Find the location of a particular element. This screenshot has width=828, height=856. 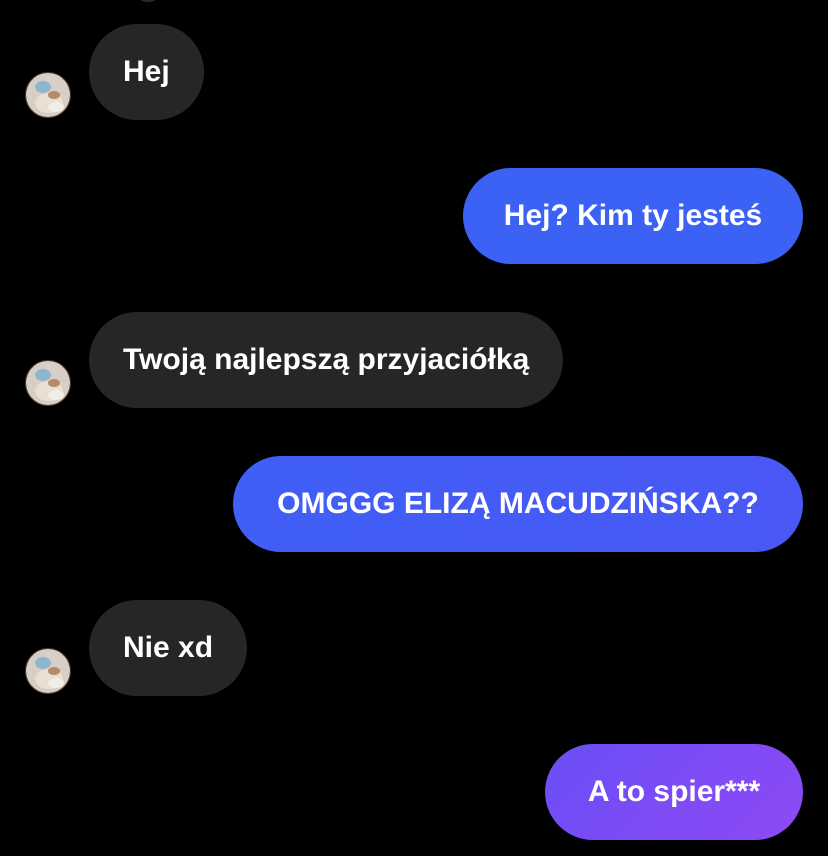

message-bubble-incoming: Nie xd is located at coordinates (168, 648).